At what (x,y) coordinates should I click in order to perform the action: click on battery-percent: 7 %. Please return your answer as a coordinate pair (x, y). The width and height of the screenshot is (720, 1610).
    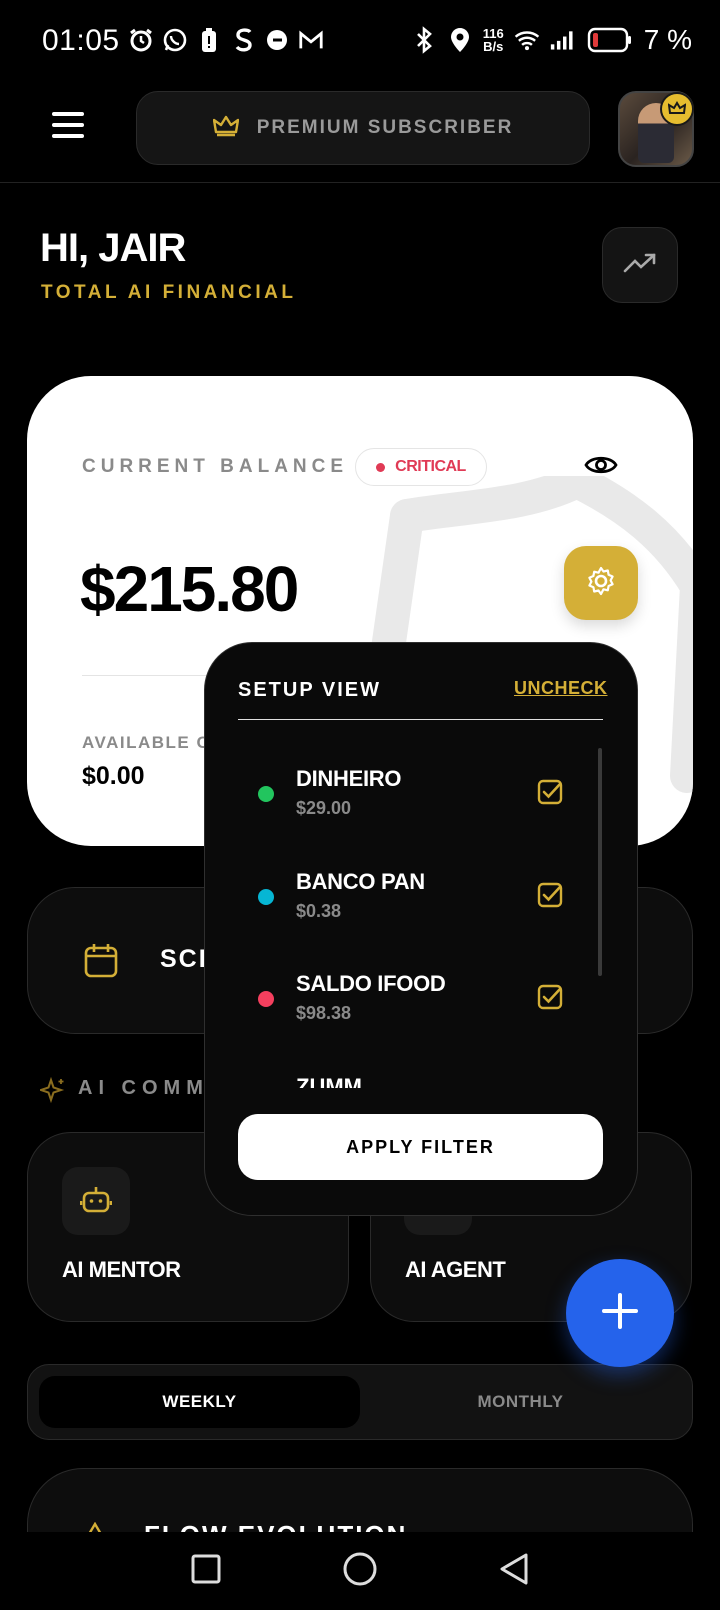
    Looking at the image, I should click on (667, 39).